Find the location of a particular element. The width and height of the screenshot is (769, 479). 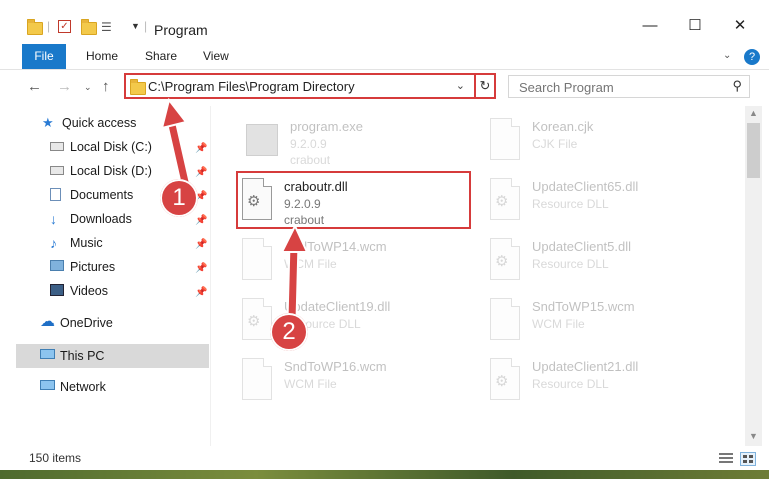

recent-locations-icon: ⌄ is located at coordinates (88, 87).